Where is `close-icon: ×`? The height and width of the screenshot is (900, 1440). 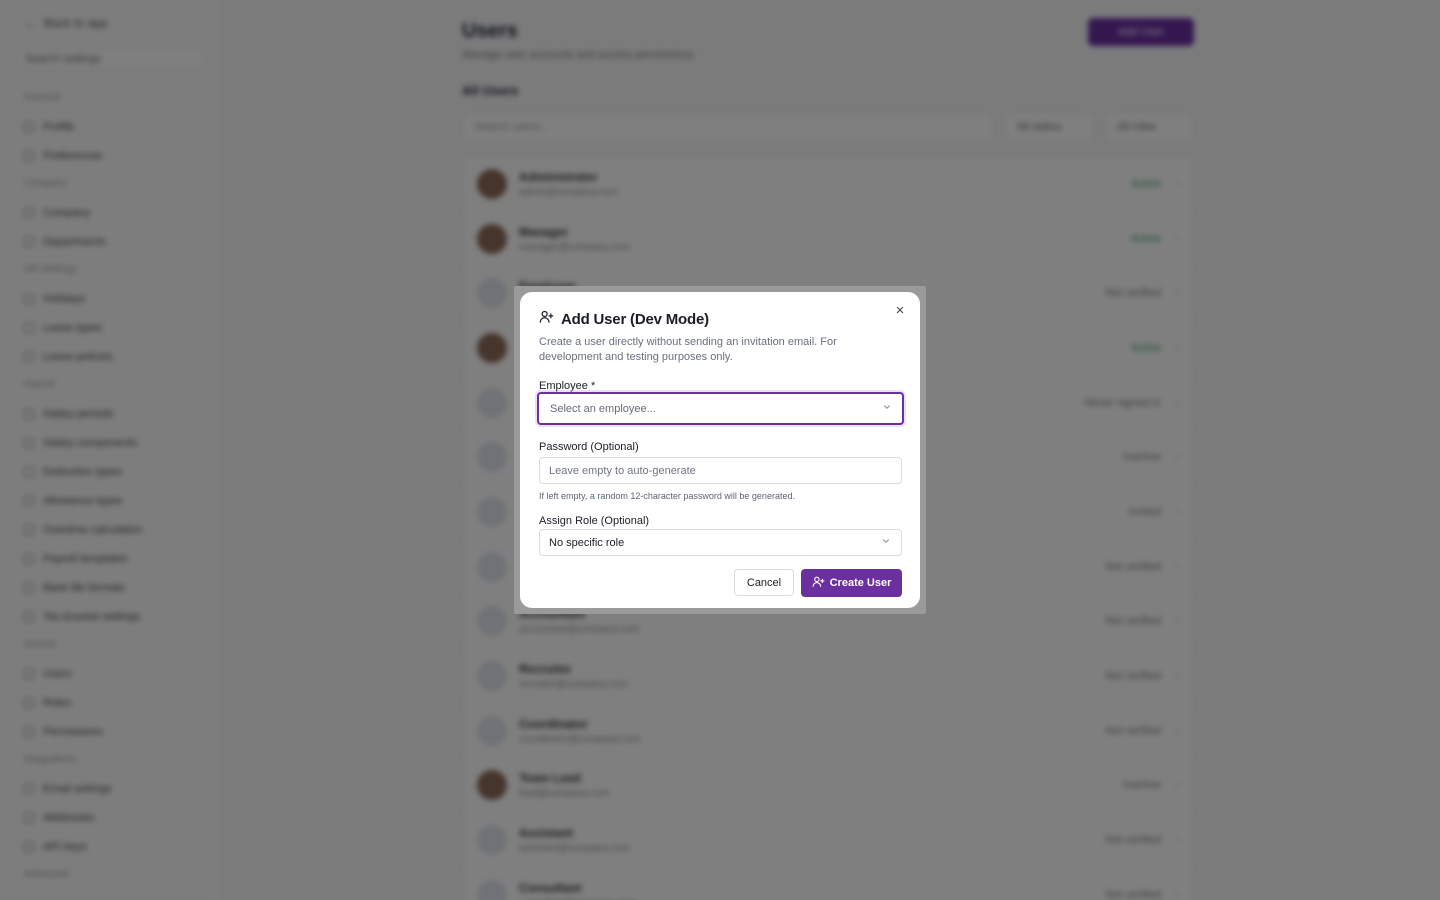
close-icon: × is located at coordinates (900, 310).